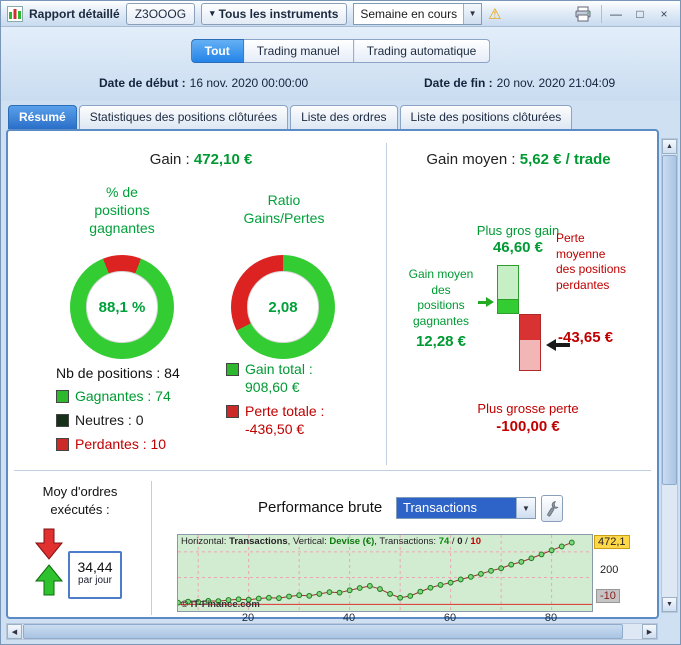 The width and height of the screenshot is (681, 645). I want to click on vertical-divider, so click(386, 304).